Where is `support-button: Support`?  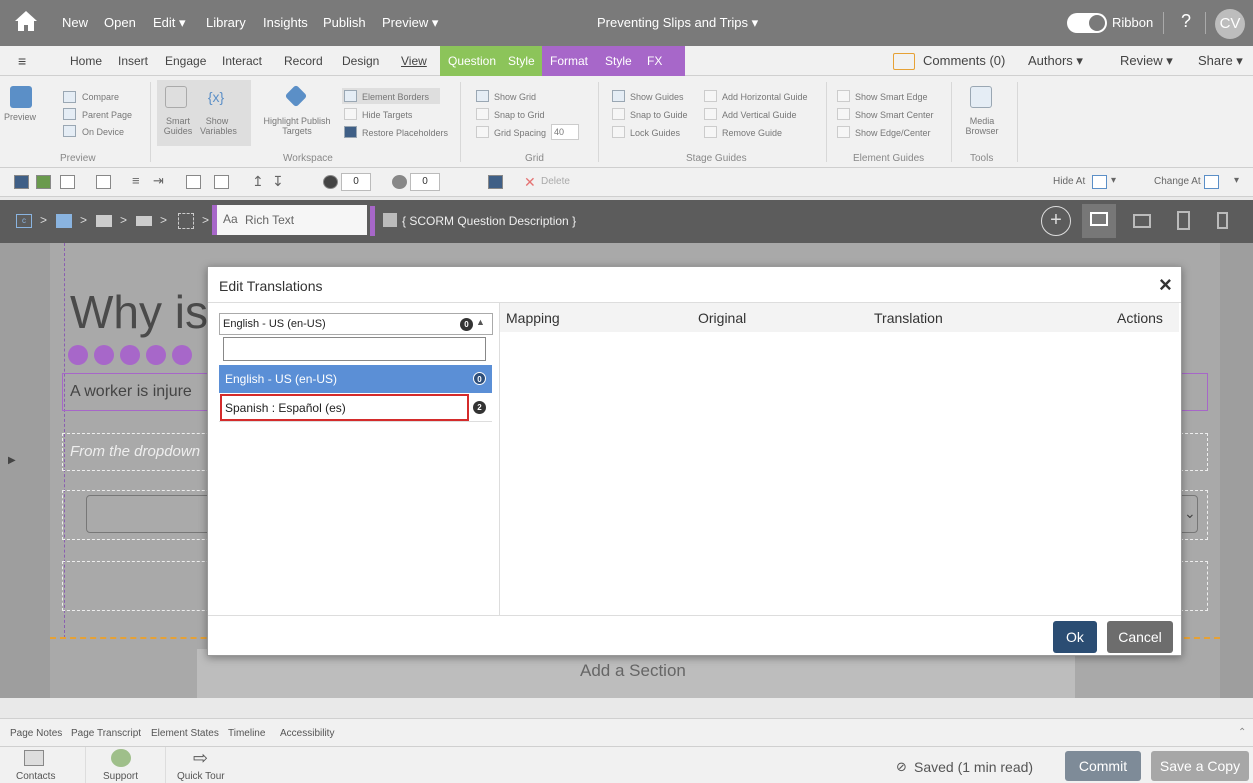 support-button: Support is located at coordinates (120, 776).